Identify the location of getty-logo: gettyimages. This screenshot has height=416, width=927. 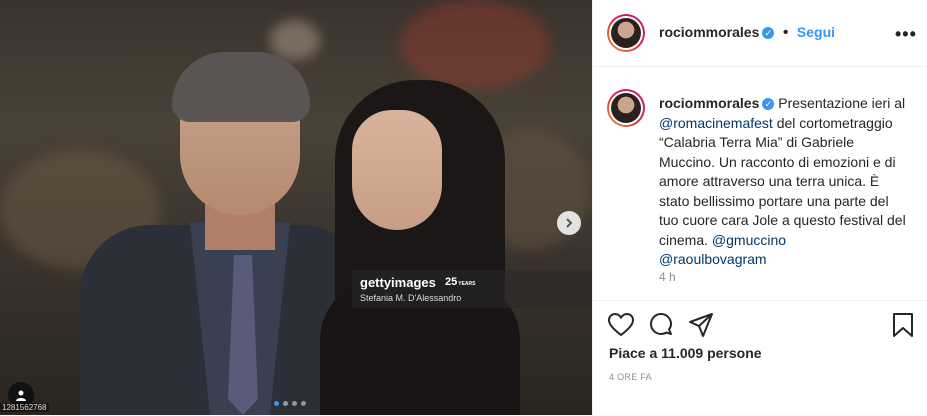
(398, 282).